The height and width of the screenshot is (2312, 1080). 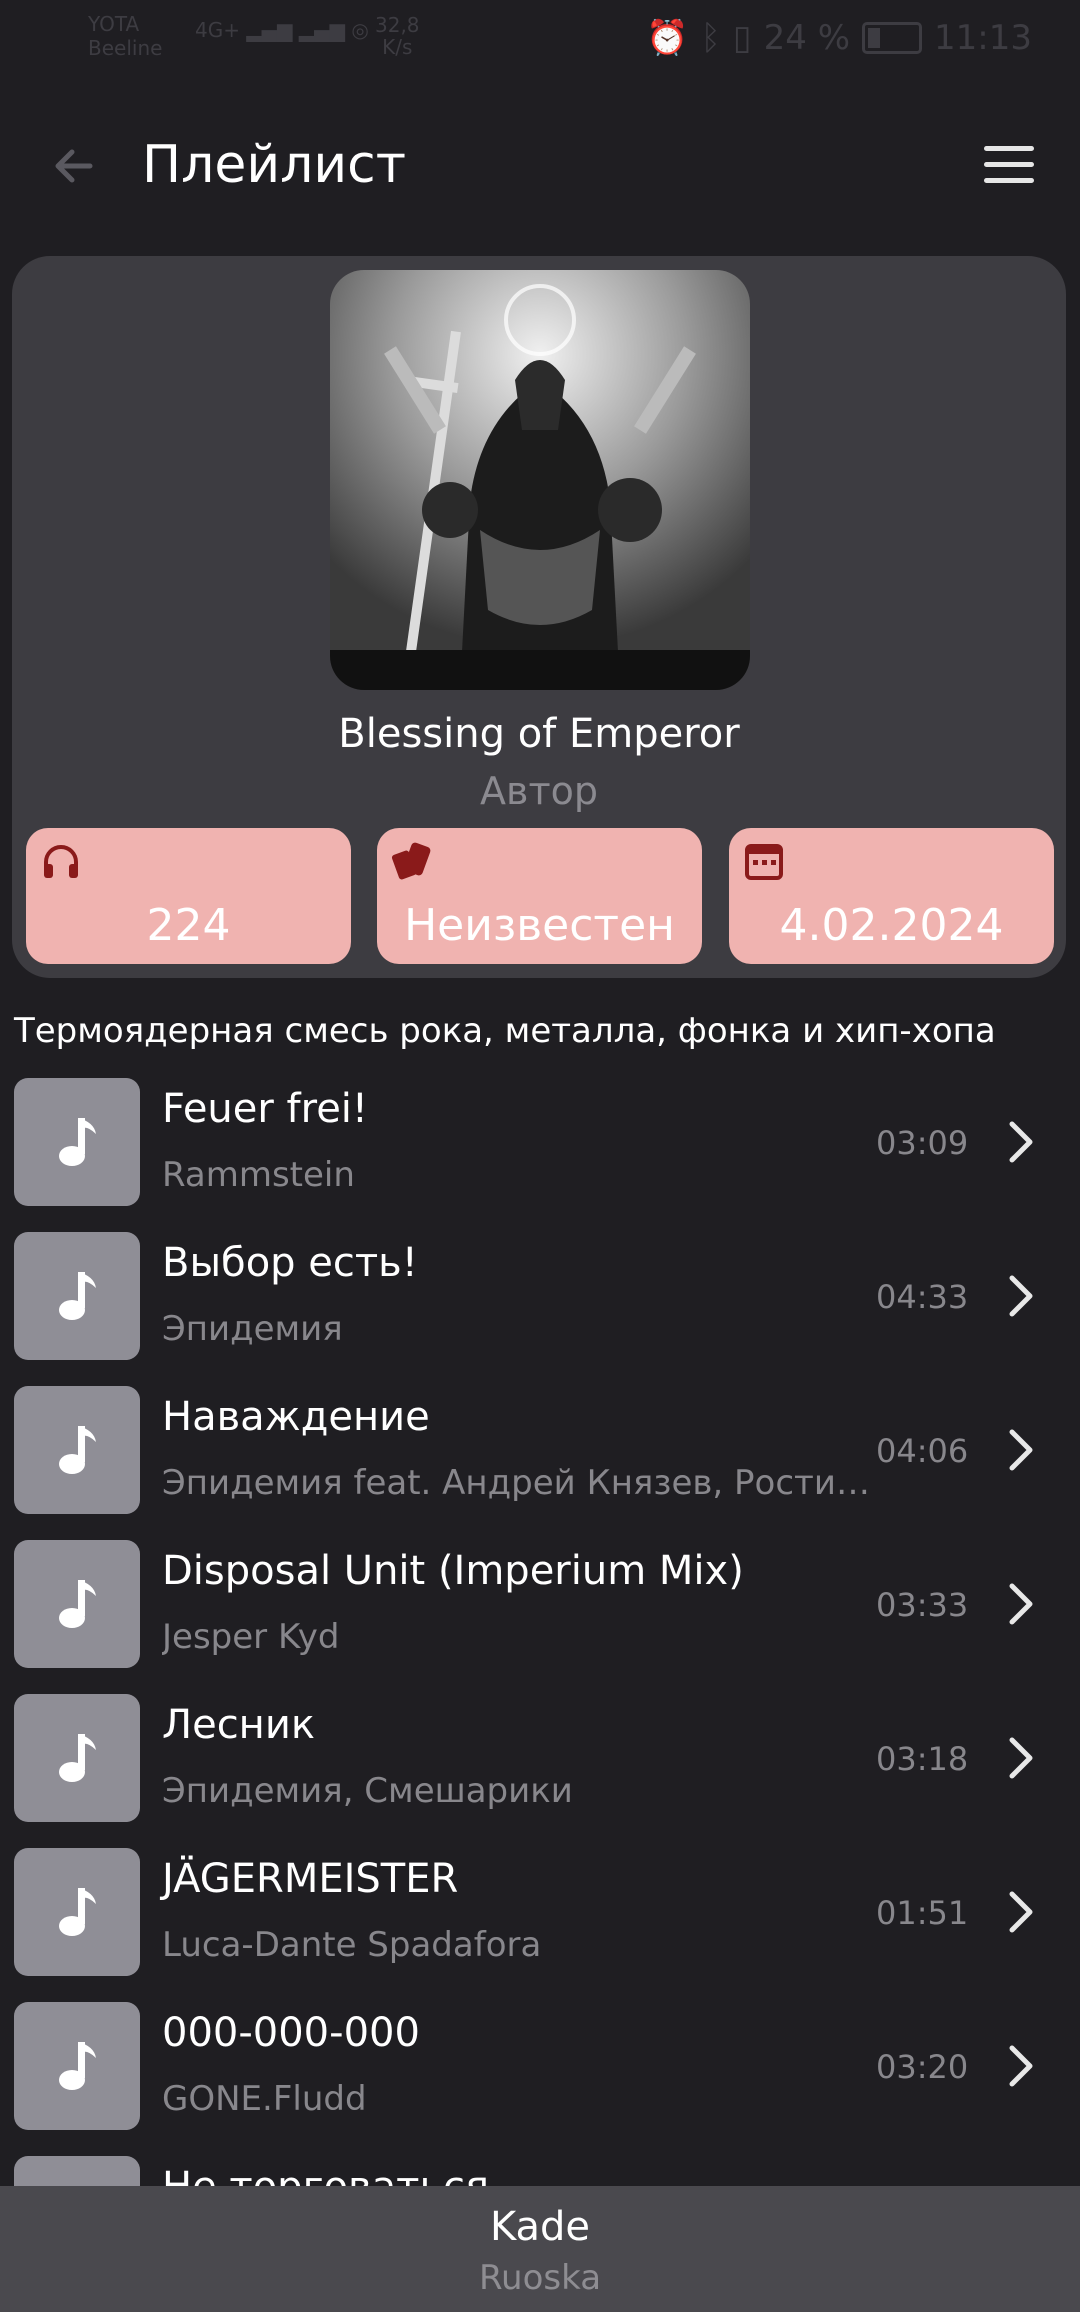 I want to click on listens-stat: 224, so click(x=188, y=896).